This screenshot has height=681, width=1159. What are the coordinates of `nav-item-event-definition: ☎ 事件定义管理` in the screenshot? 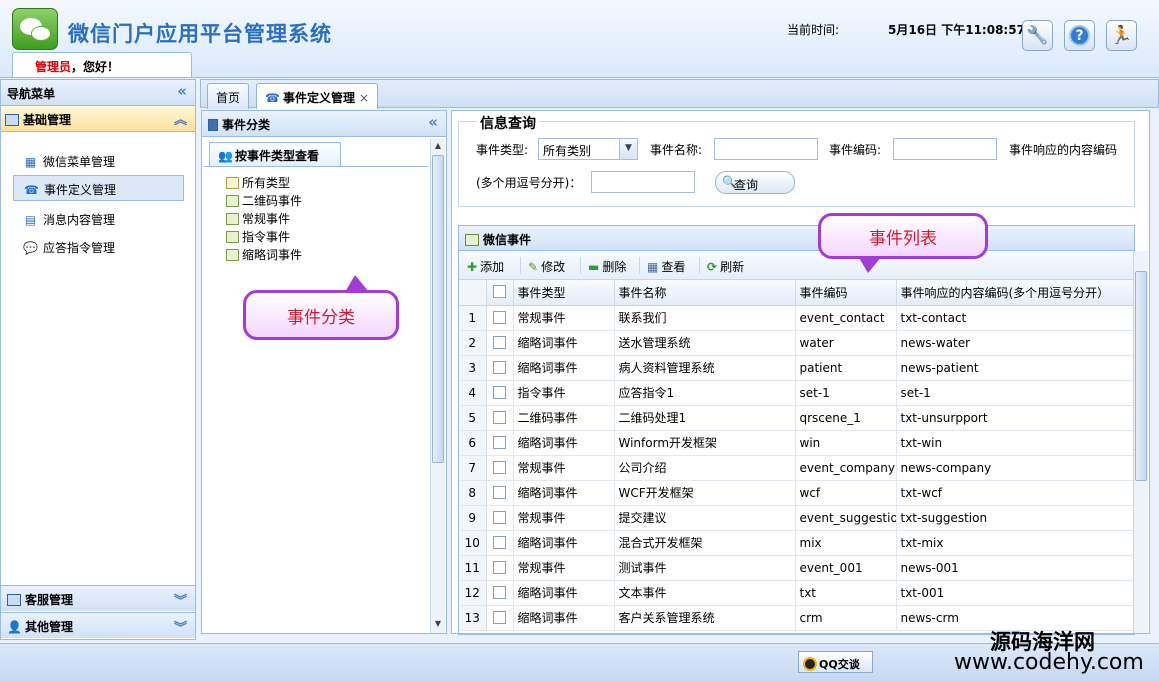 It's located at (98, 188).